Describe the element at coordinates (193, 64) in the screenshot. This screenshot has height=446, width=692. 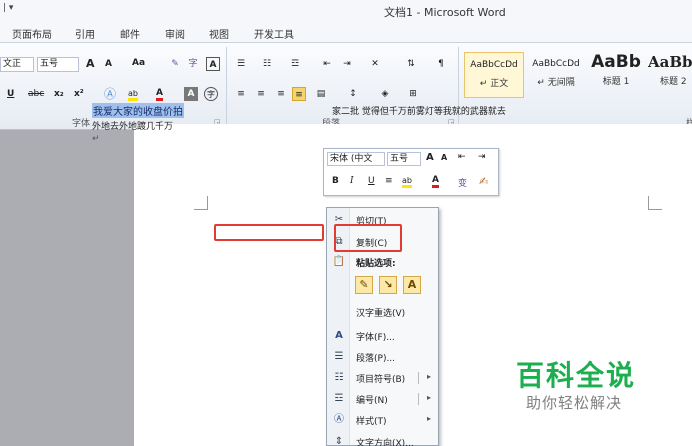
I see `enclose-char-icon: 字` at that location.